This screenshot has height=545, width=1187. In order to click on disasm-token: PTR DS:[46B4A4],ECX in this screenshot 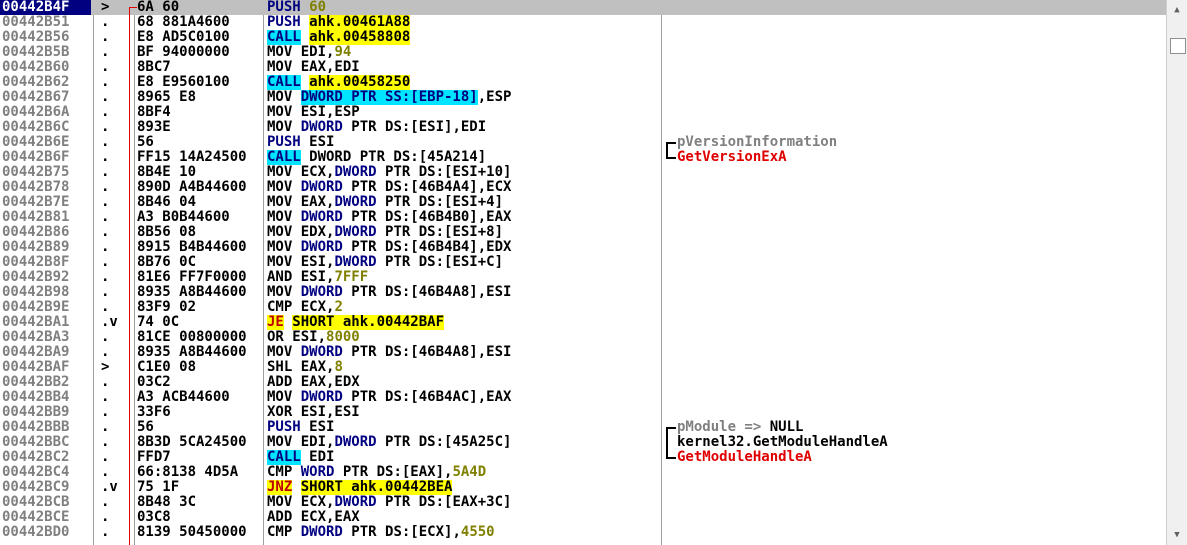, I will do `click(427, 187)`.